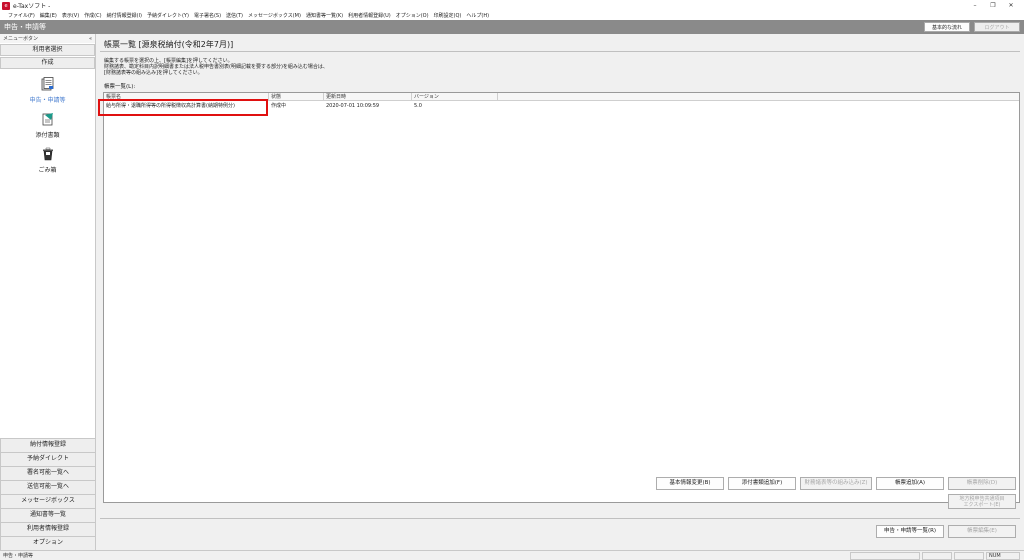 The image size is (1024, 560). I want to click on sidebar-menu-label: メニューボタン, so click(21, 39).